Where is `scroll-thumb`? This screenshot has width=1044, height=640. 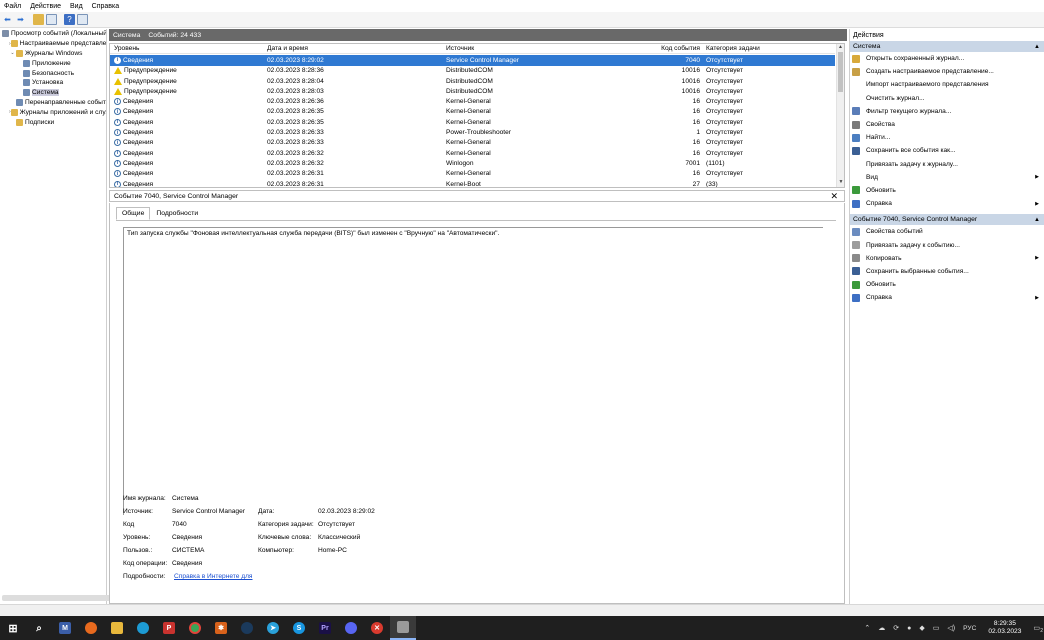 scroll-thumb is located at coordinates (840, 72).